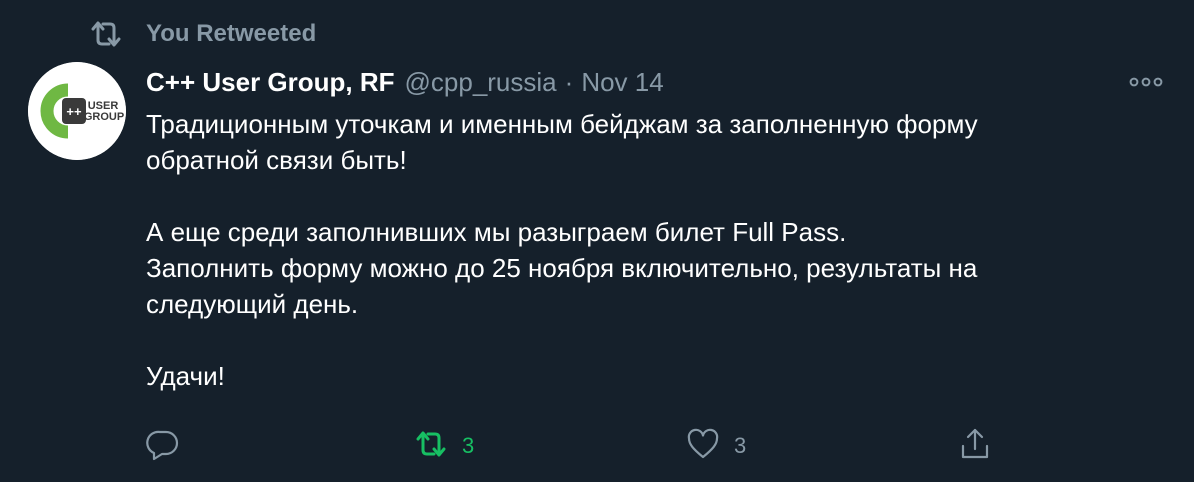 The width and height of the screenshot is (1194, 482). What do you see at coordinates (596, 446) in the screenshot?
I see `tweet-actions: 3 3` at bounding box center [596, 446].